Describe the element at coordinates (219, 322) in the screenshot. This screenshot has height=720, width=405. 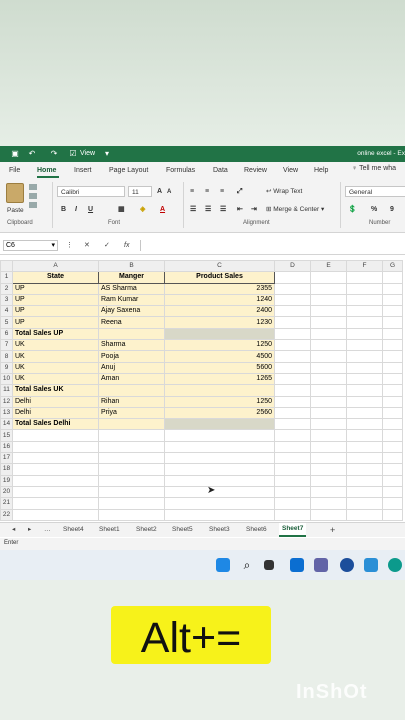
I see `cell-c: 1230` at that location.